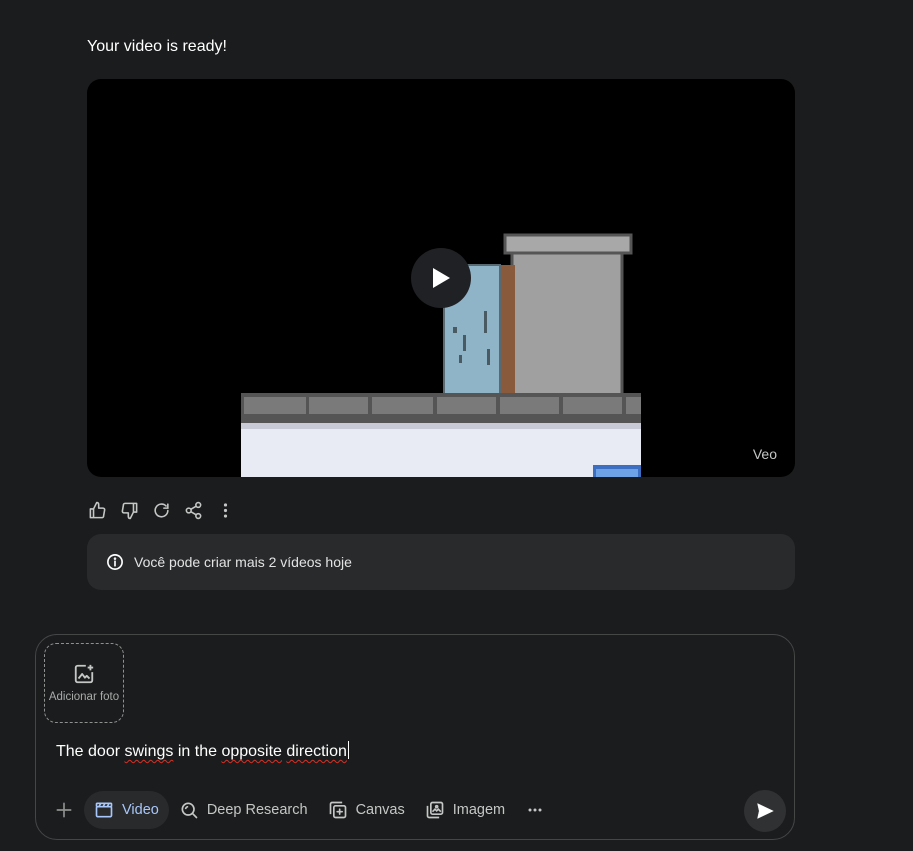 Image resolution: width=913 pixels, height=851 pixels. Describe the element at coordinates (115, 562) in the screenshot. I see `info-icon` at that location.